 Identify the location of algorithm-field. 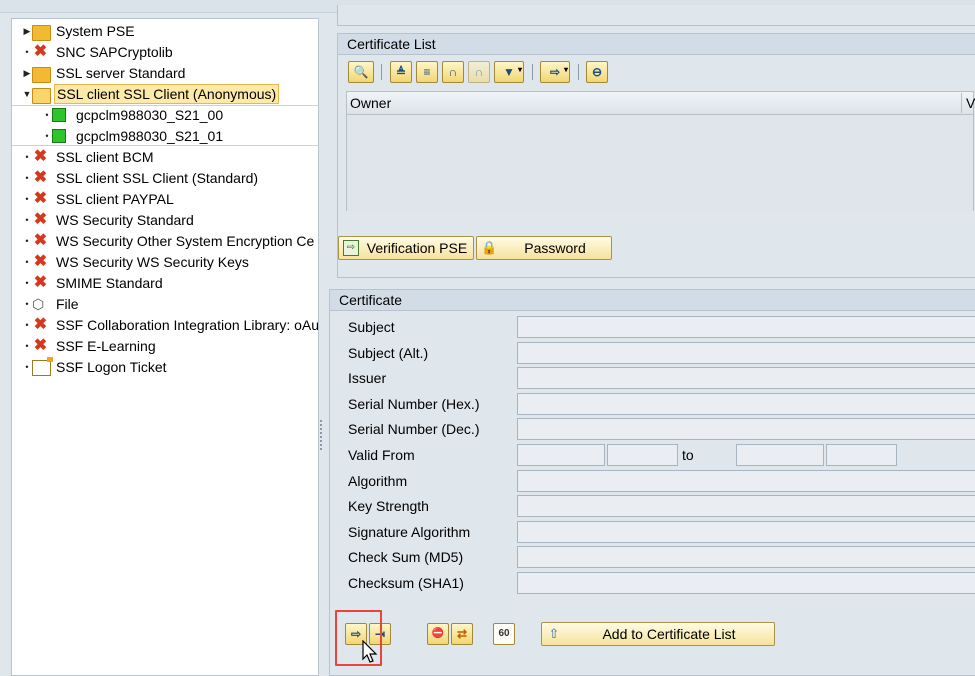
(746, 481).